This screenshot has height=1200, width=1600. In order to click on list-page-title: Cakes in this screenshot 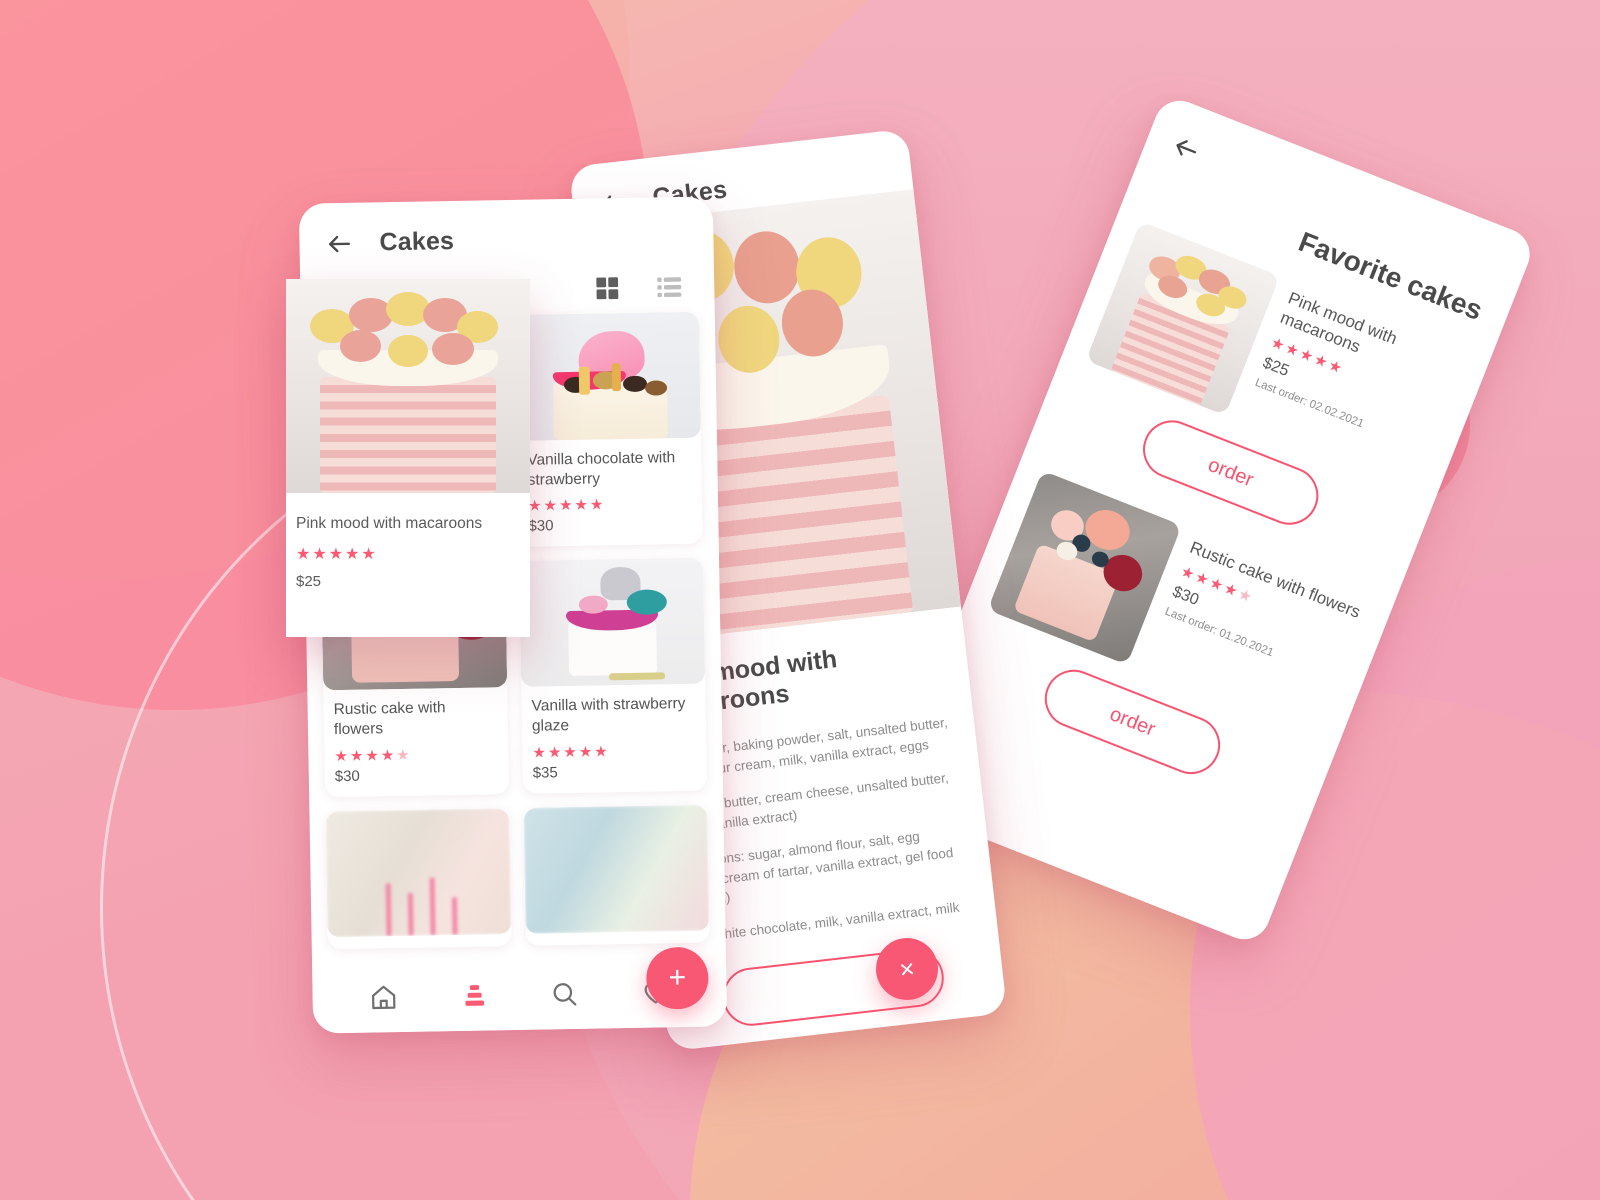, I will do `click(417, 241)`.